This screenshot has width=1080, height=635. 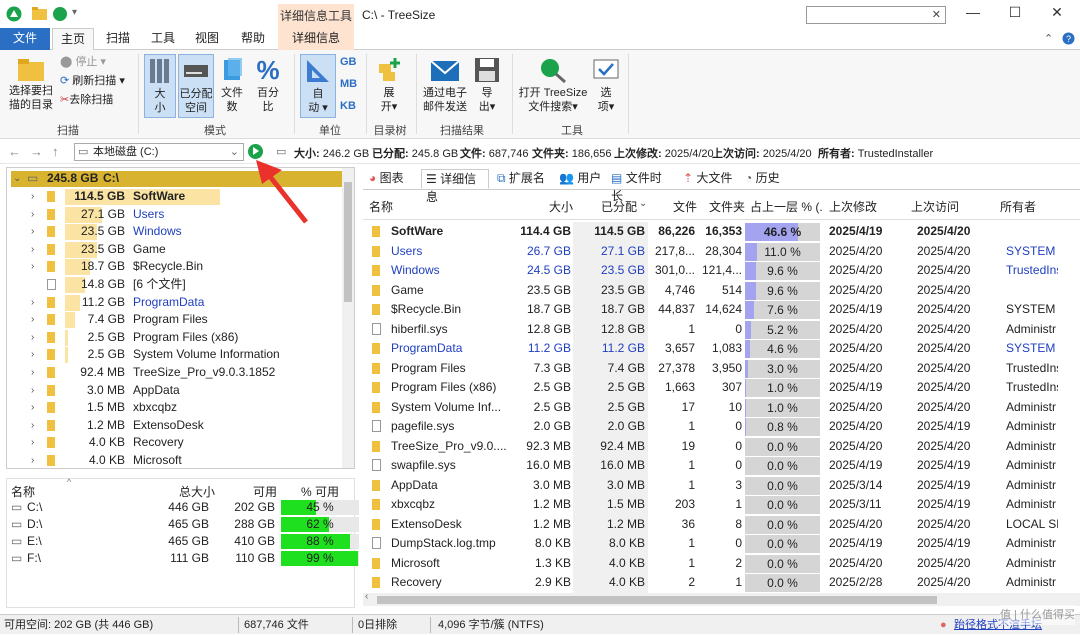 What do you see at coordinates (175, 391) in the screenshot?
I see `tree-item: › 3.0 MB AppData` at bounding box center [175, 391].